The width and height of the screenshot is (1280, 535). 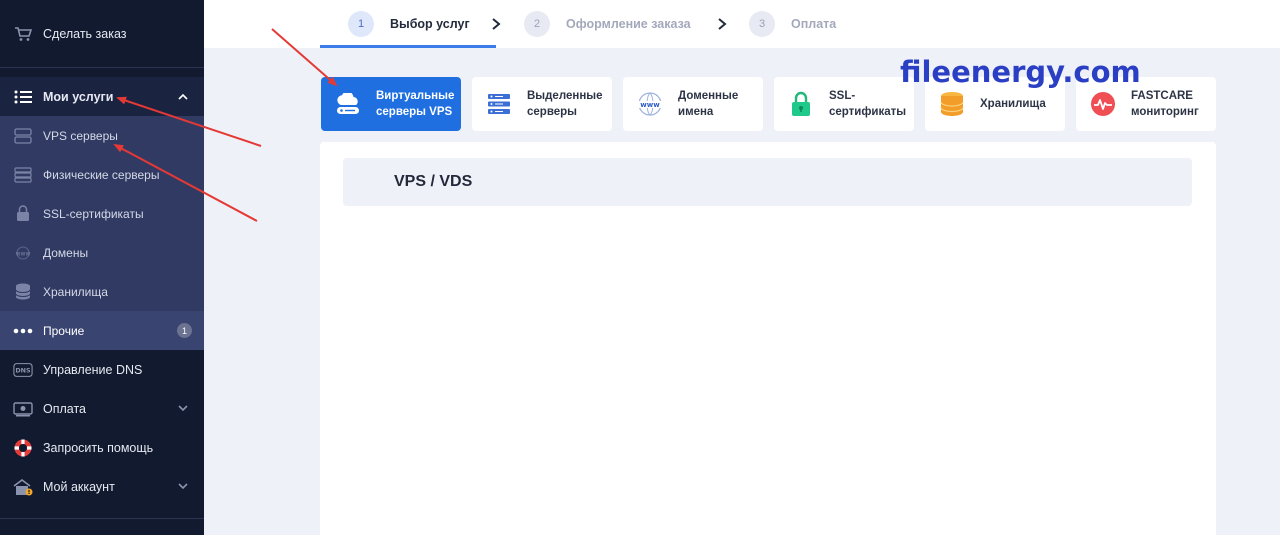 What do you see at coordinates (75, 291) in the screenshot?
I see `sidebar-item-label: Хранилища` at bounding box center [75, 291].